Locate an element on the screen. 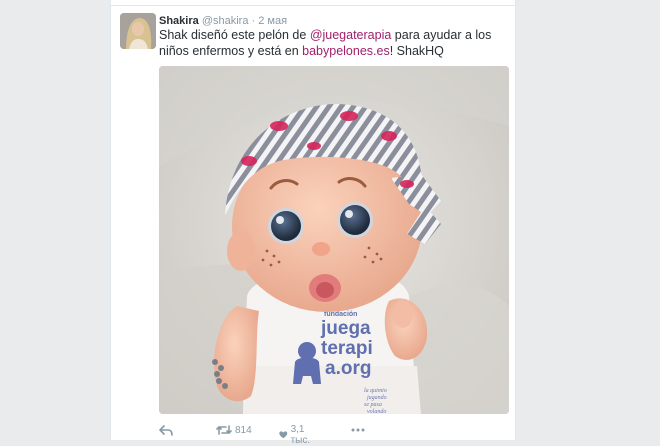  author-name: Shakira is located at coordinates (179, 21).